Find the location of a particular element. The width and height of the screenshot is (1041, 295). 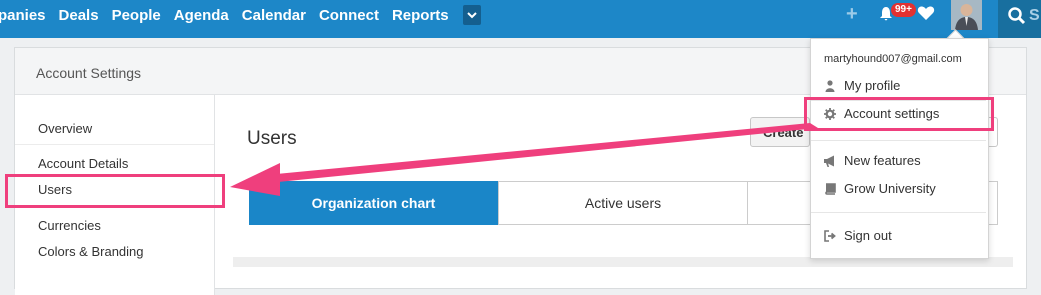

user-avatar is located at coordinates (966, 15).